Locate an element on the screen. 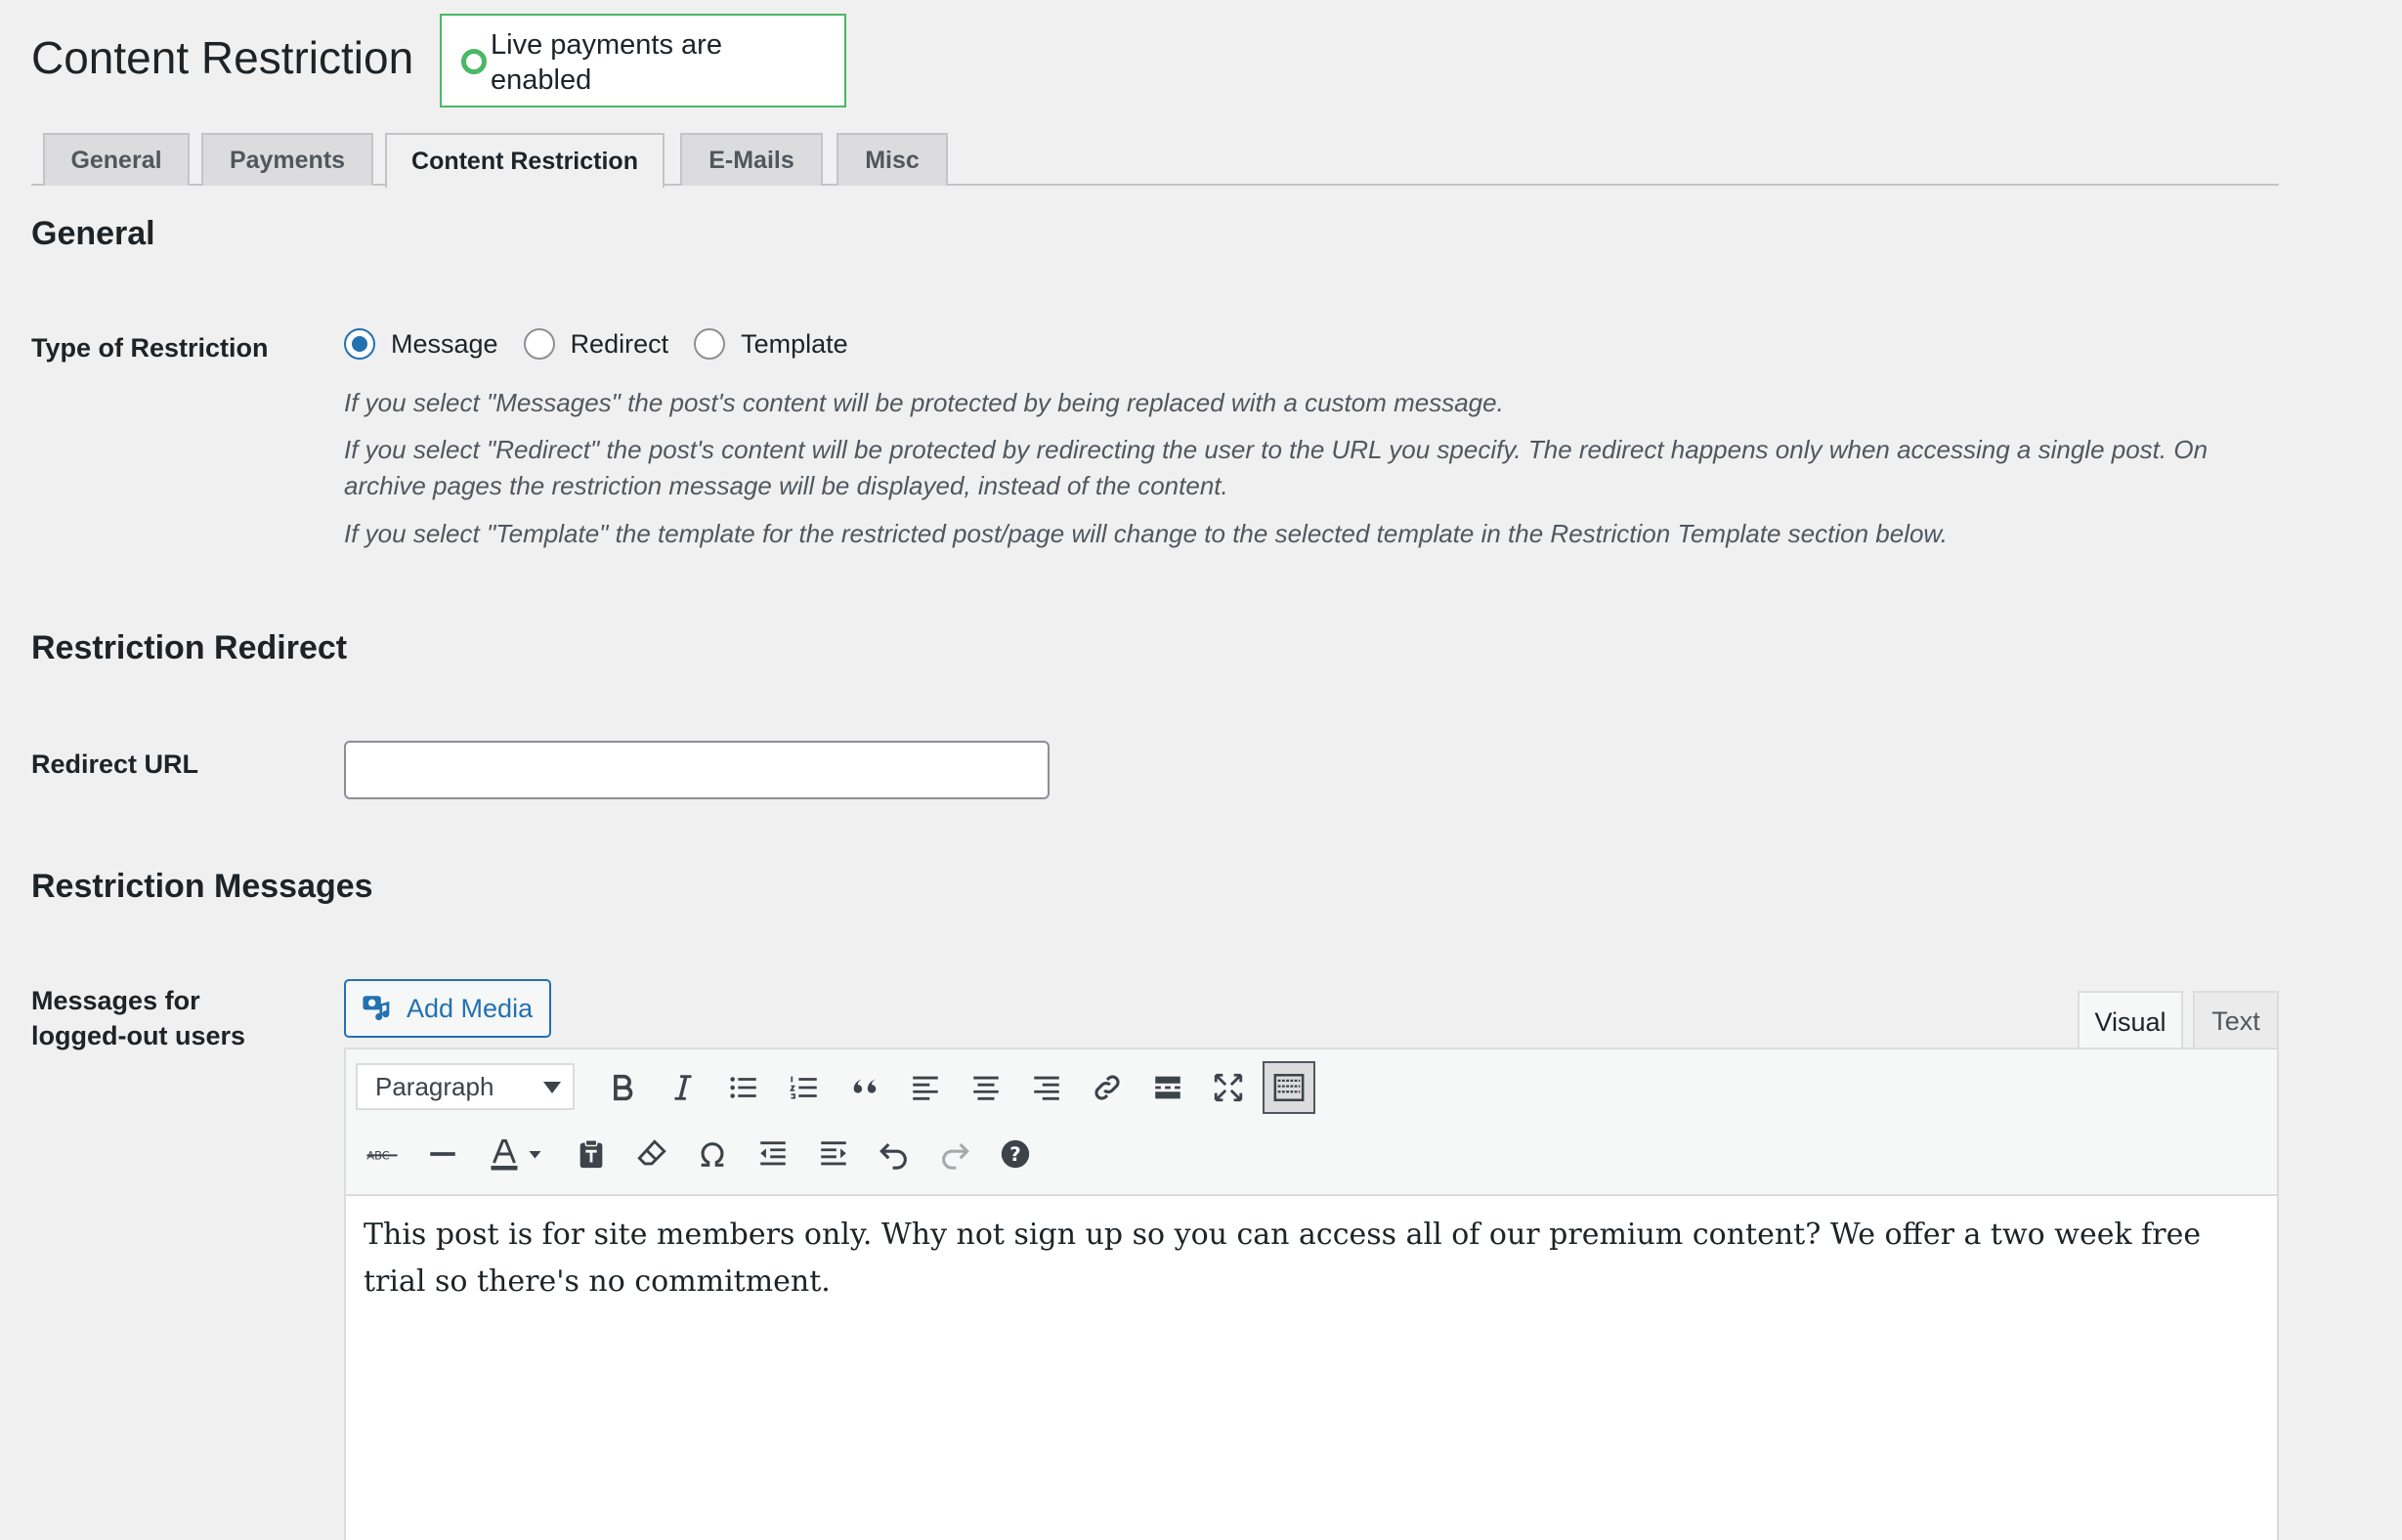 The width and height of the screenshot is (2402, 1540). link-icon is located at coordinates (1107, 1087).